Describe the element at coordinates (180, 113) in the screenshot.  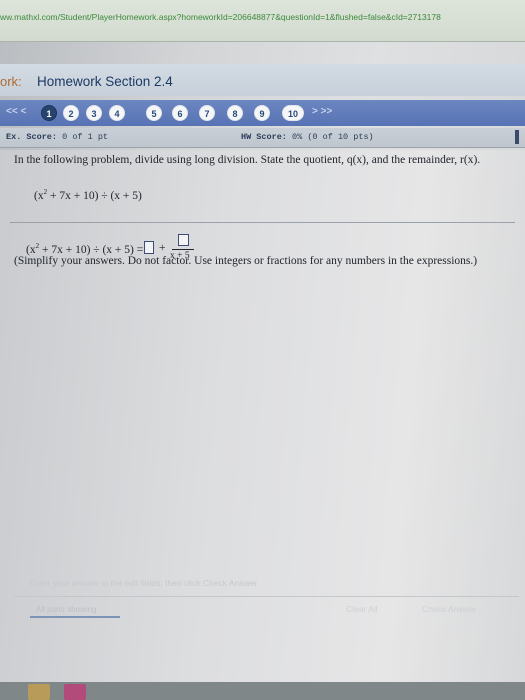
I see `question-button-6: 6` at that location.